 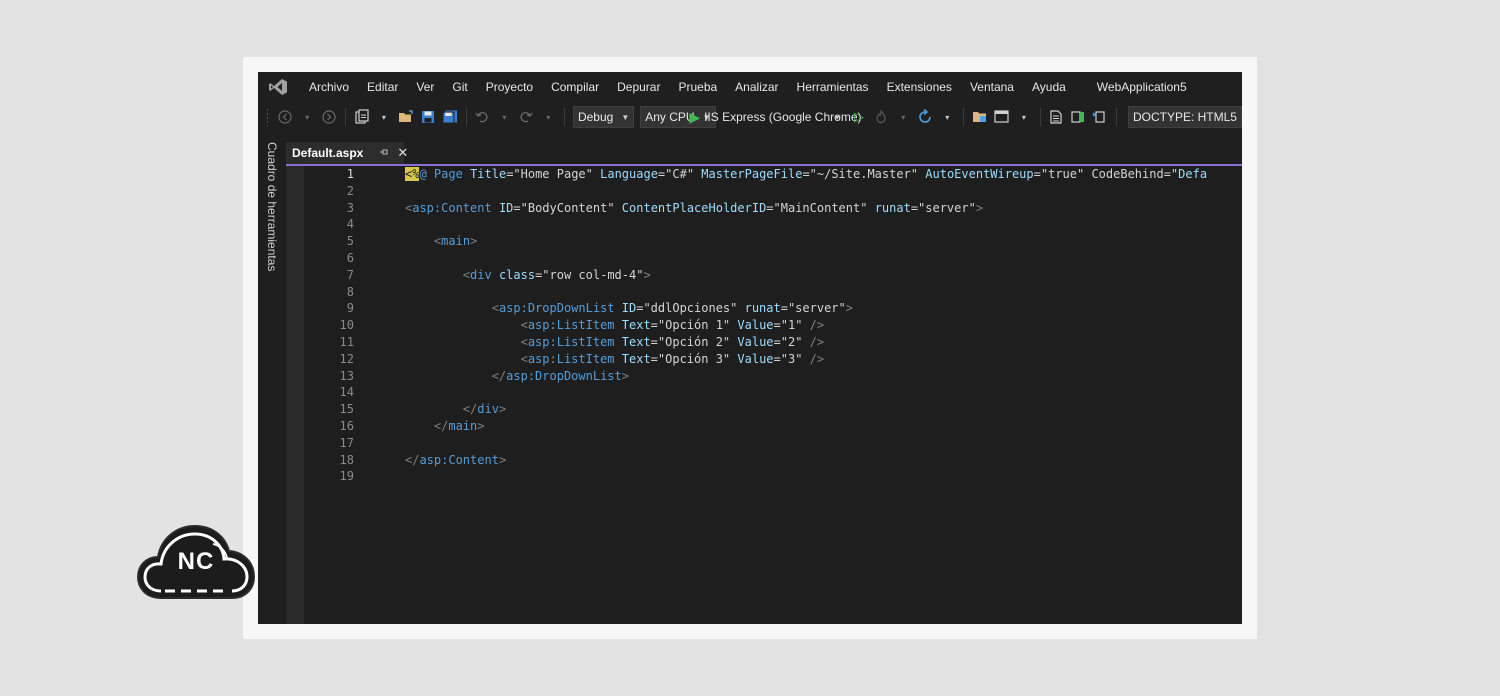 I want to click on menu-ver: Ver, so click(x=425, y=87).